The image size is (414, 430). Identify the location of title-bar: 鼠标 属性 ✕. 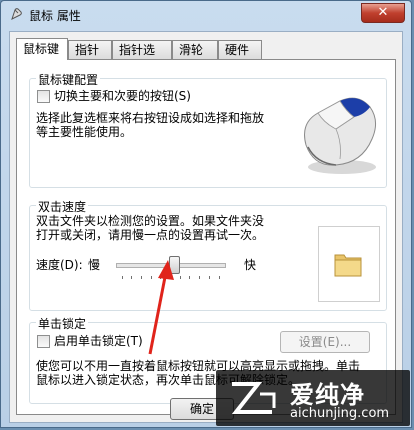
(206, 15).